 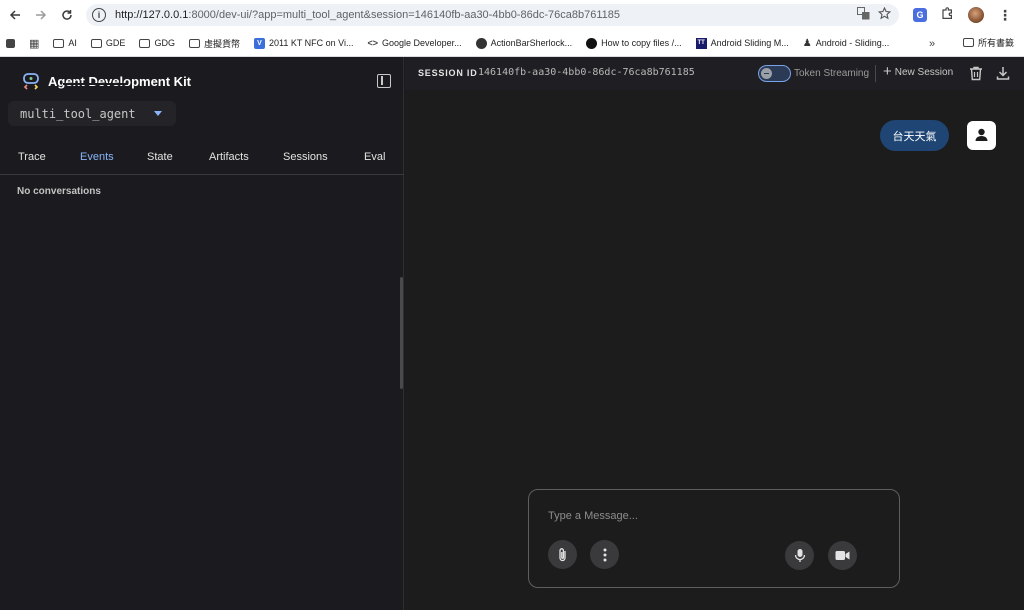 I want to click on video-camera-icon, so click(x=842, y=555).